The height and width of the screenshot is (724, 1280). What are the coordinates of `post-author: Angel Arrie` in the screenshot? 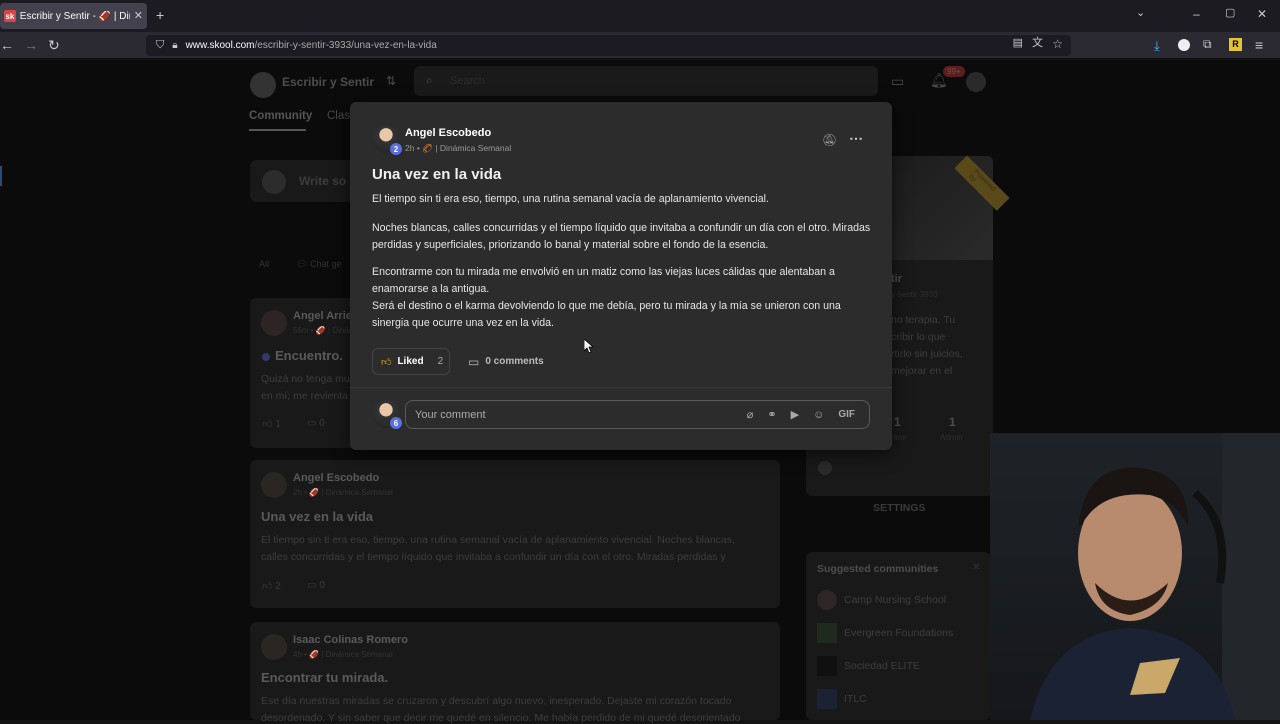 It's located at (322, 316).